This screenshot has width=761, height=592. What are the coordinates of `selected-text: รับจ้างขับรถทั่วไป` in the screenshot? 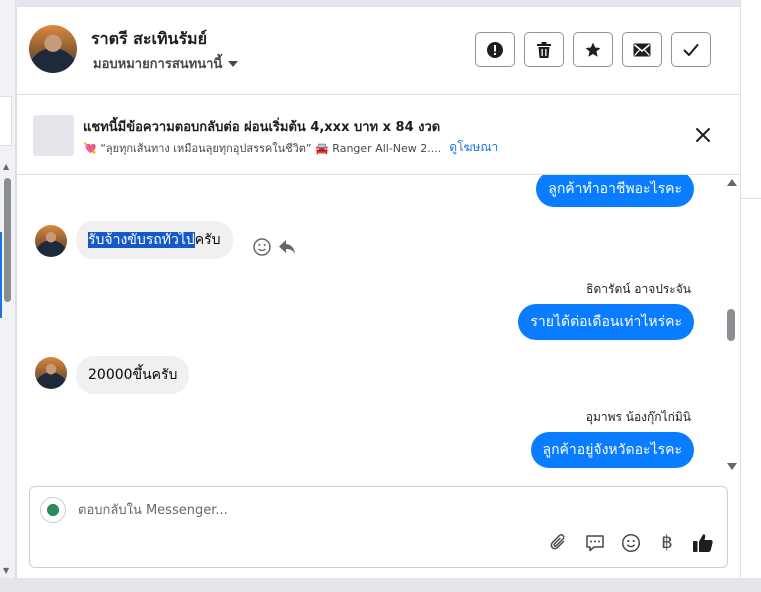 It's located at (141, 240).